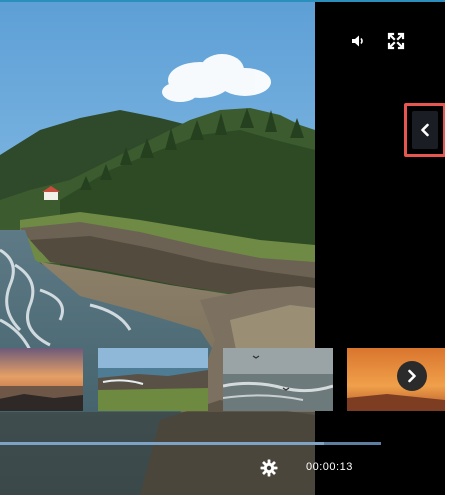  What do you see at coordinates (396, 41) in the screenshot?
I see `fullscreen-expand-icon` at bounding box center [396, 41].